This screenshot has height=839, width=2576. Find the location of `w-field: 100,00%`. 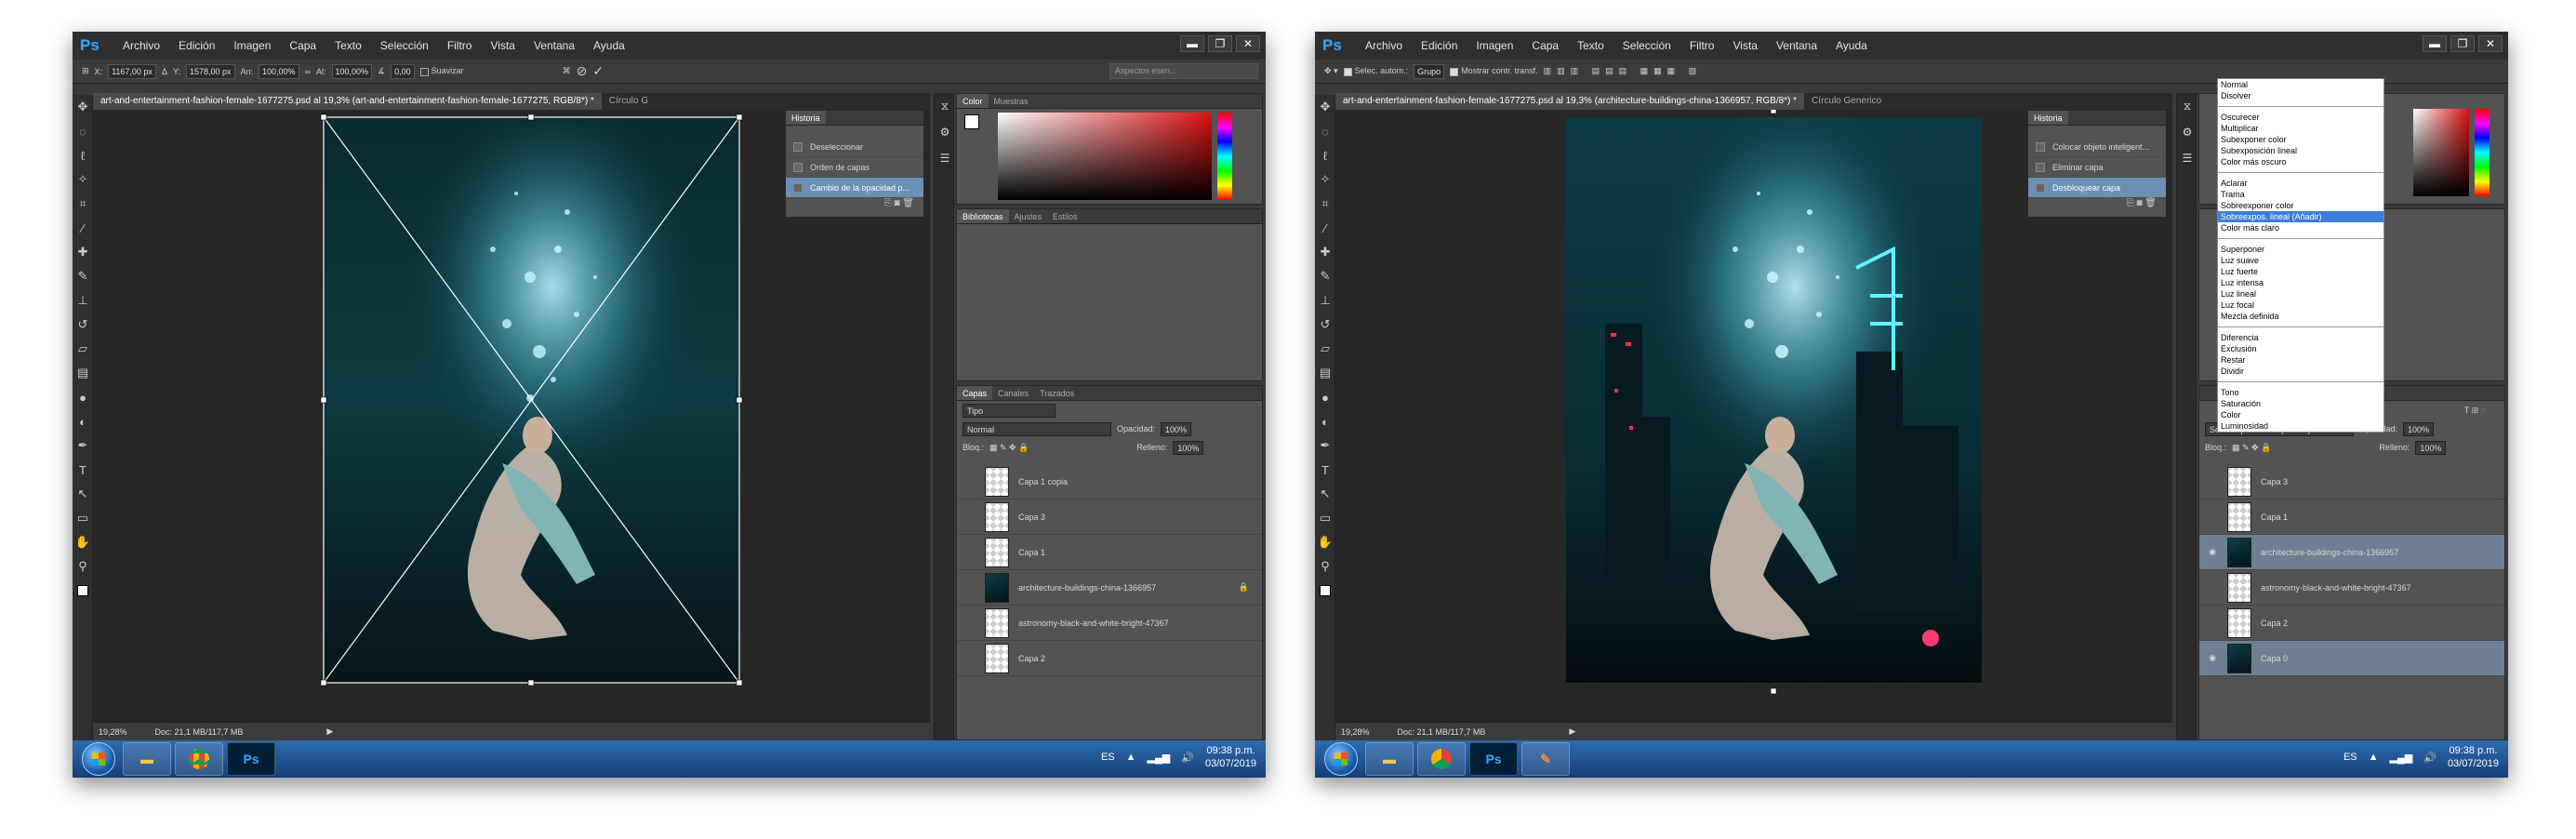

w-field: 100,00% is located at coordinates (279, 71).